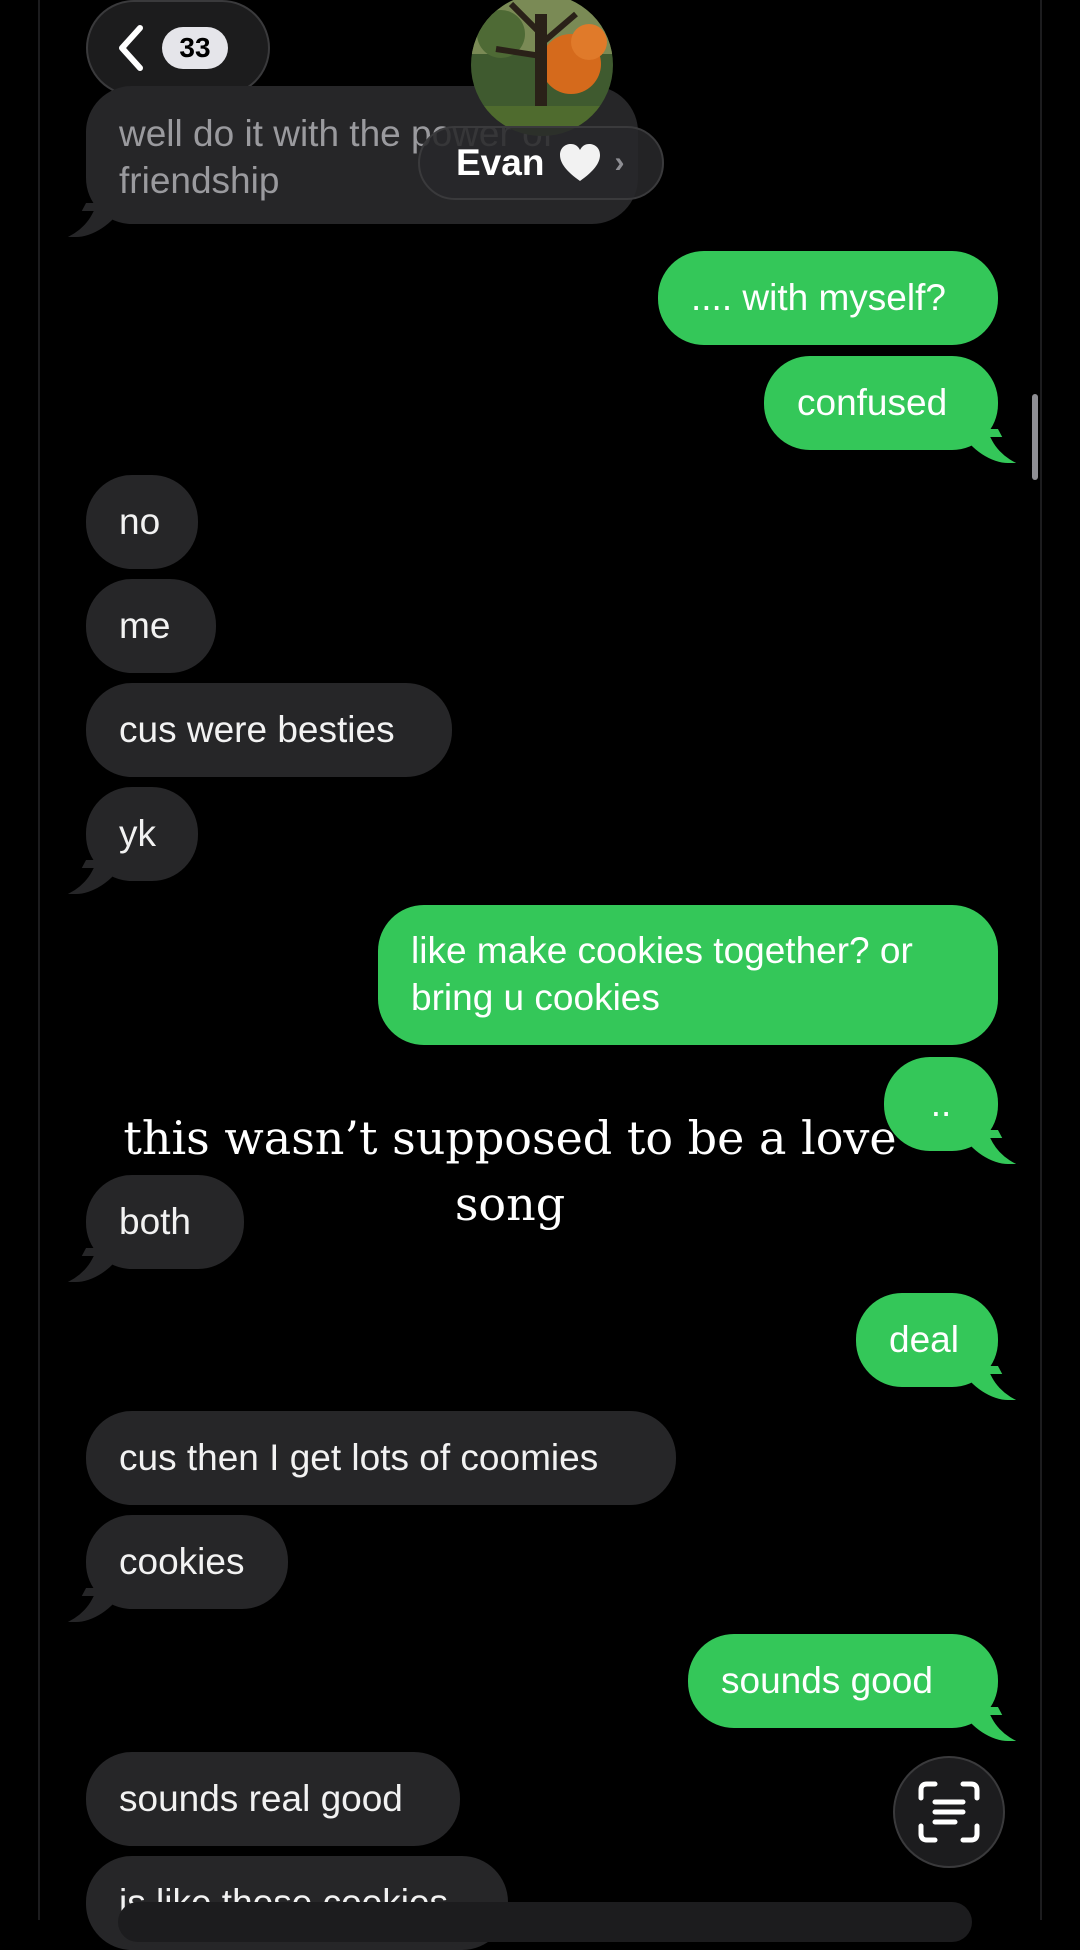 This screenshot has height=1950, width=1080. What do you see at coordinates (359, 1457) in the screenshot?
I see `message-text: cus then I get lots of coomies` at bounding box center [359, 1457].